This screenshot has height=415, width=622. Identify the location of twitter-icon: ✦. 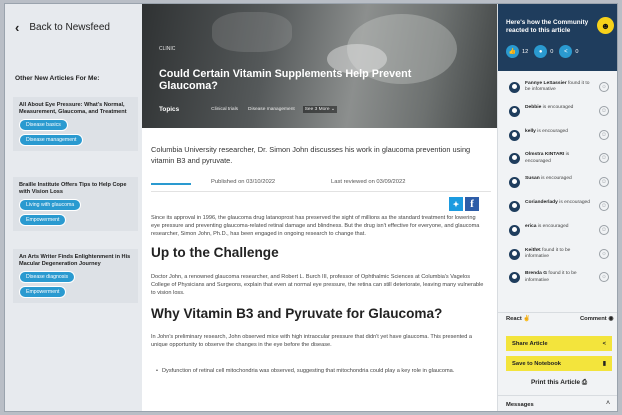
(456, 204).